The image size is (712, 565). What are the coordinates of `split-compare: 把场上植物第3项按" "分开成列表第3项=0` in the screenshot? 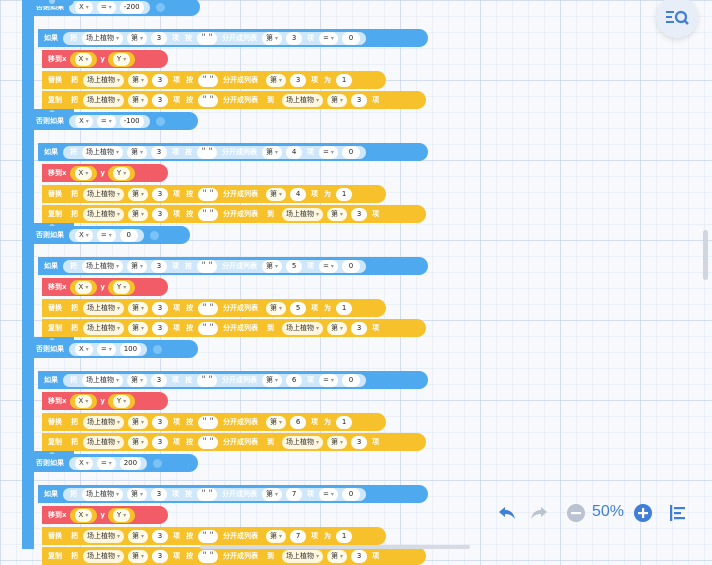 It's located at (214, 38).